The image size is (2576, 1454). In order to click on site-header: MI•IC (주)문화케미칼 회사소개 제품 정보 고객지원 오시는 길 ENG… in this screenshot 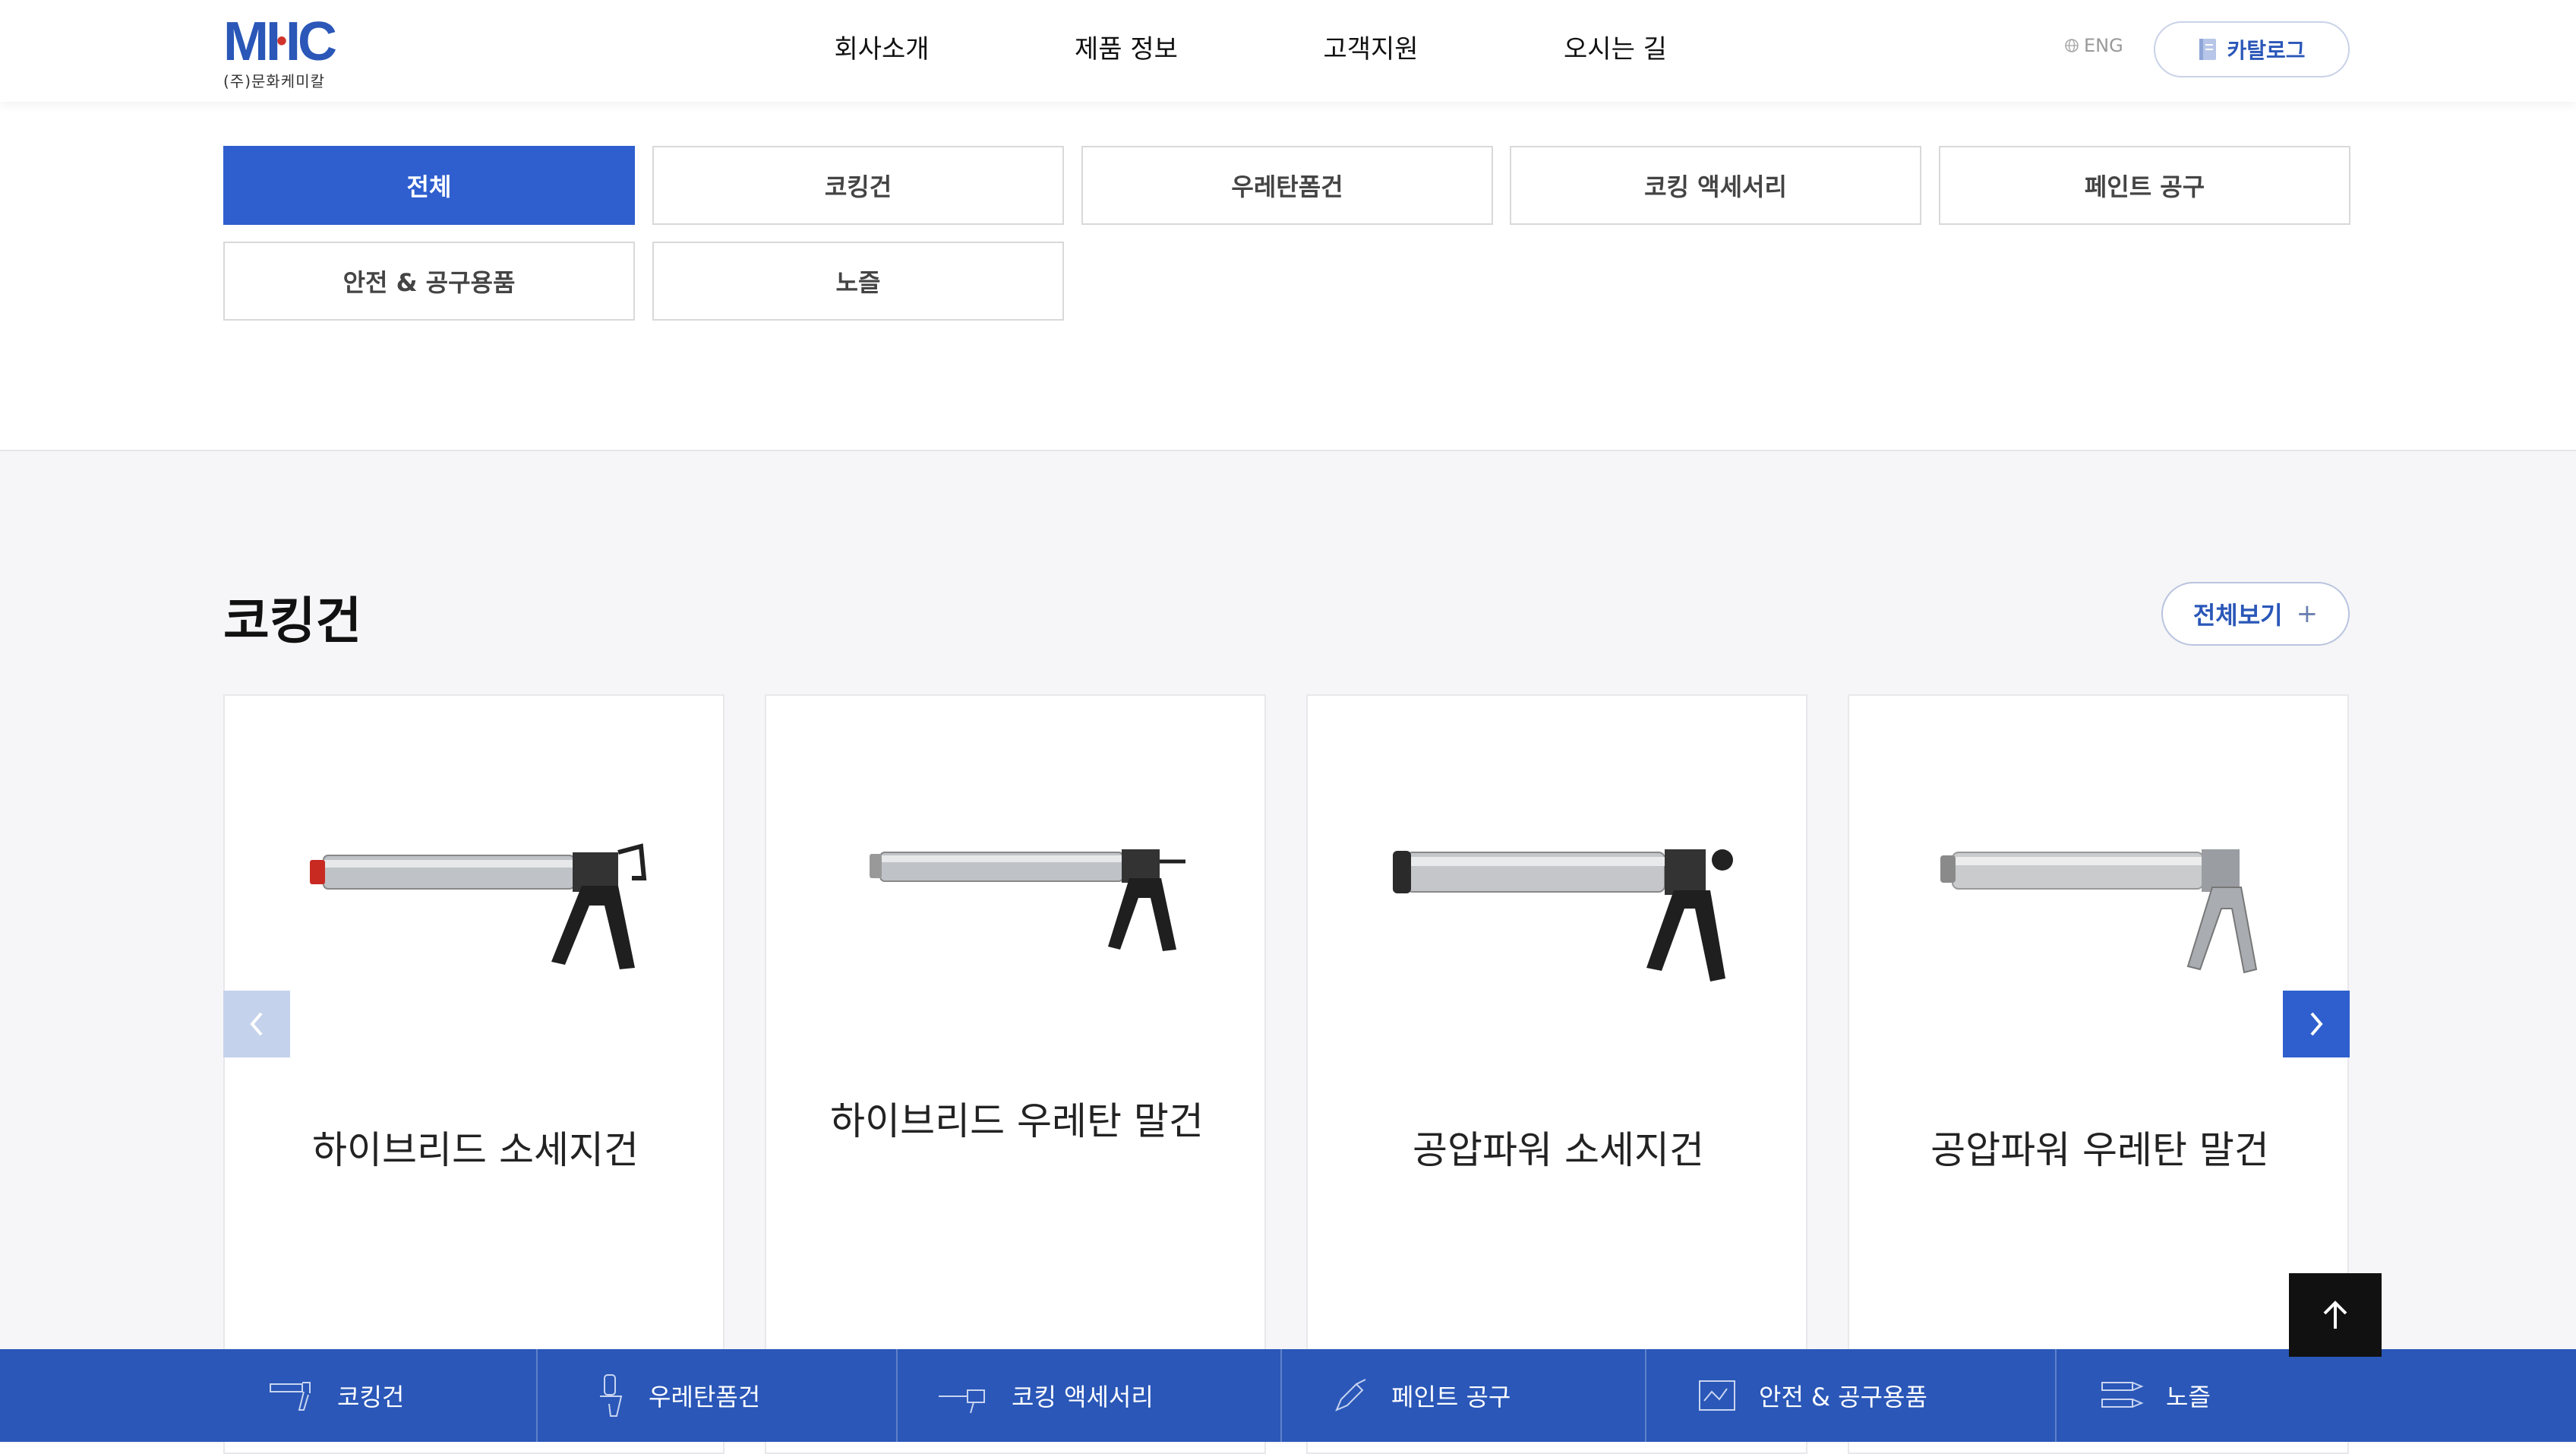, I will do `click(1288, 51)`.